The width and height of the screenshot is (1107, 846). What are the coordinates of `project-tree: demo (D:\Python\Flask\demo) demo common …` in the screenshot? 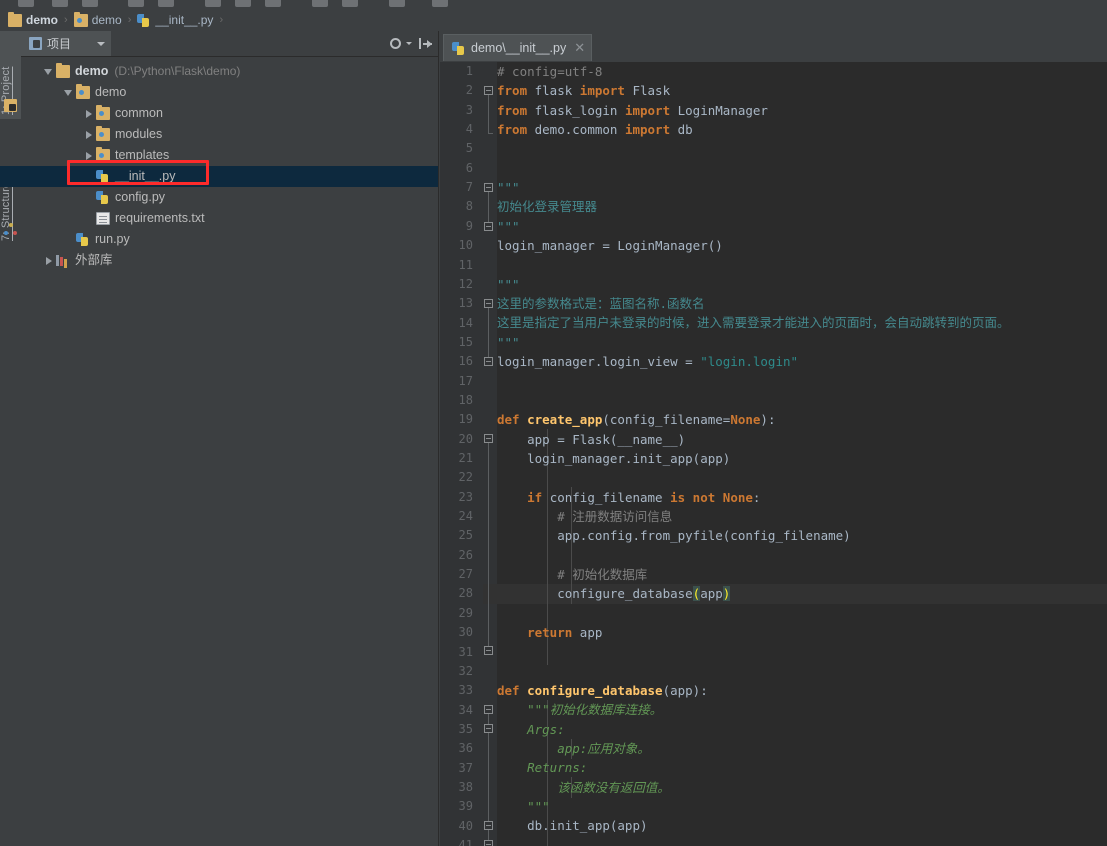 It's located at (219, 164).